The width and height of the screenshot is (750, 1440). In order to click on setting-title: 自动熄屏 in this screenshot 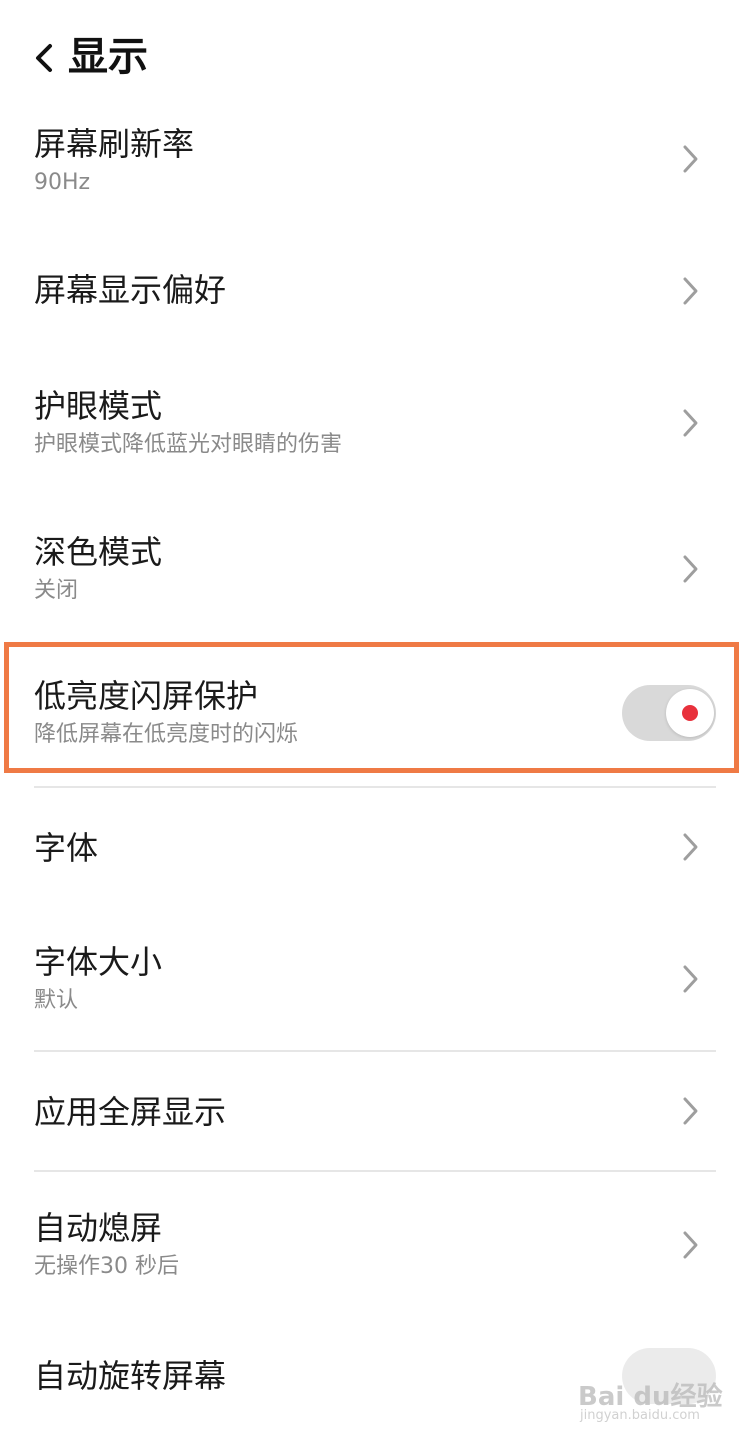, I will do `click(98, 1228)`.